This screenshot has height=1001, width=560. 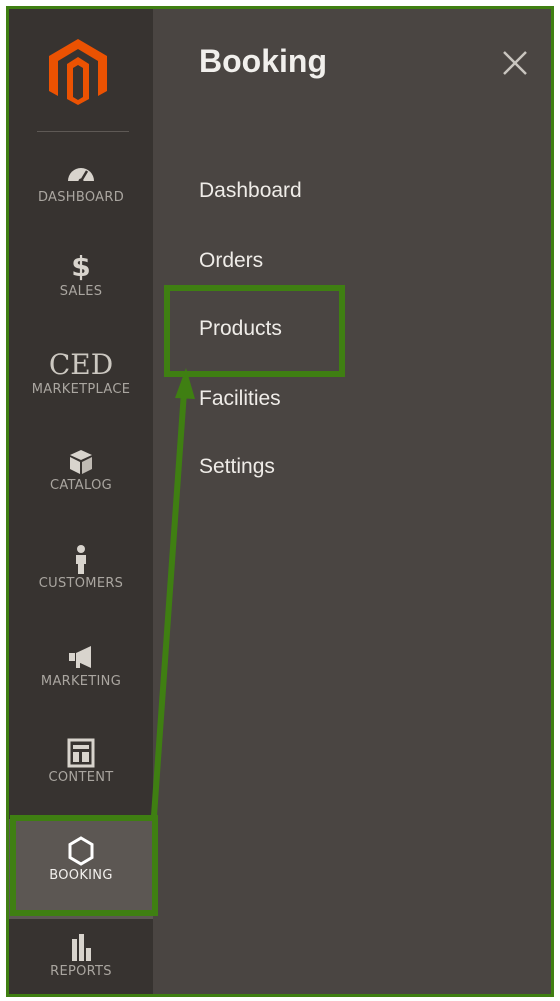 I want to click on sidebar-item-label: REPORTS, so click(x=81, y=971).